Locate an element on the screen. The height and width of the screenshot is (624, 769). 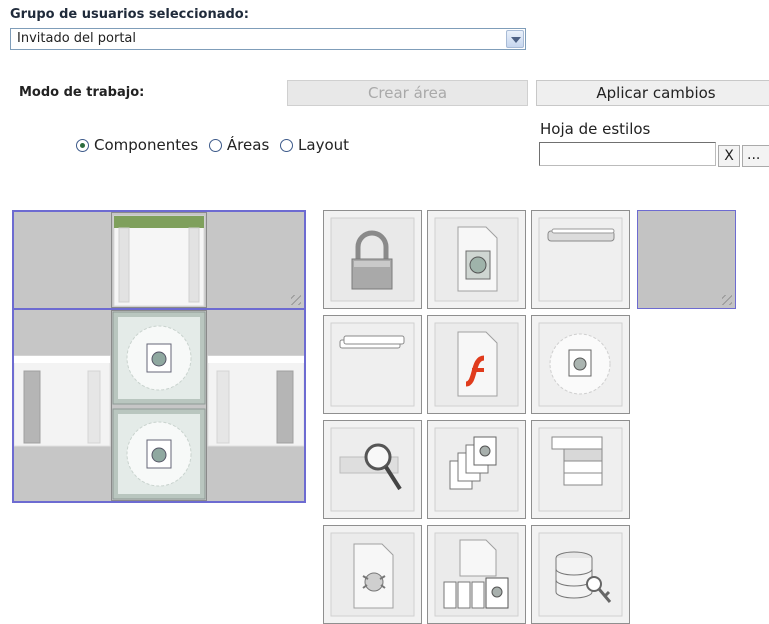
flash-document-icon is located at coordinates (476, 364).